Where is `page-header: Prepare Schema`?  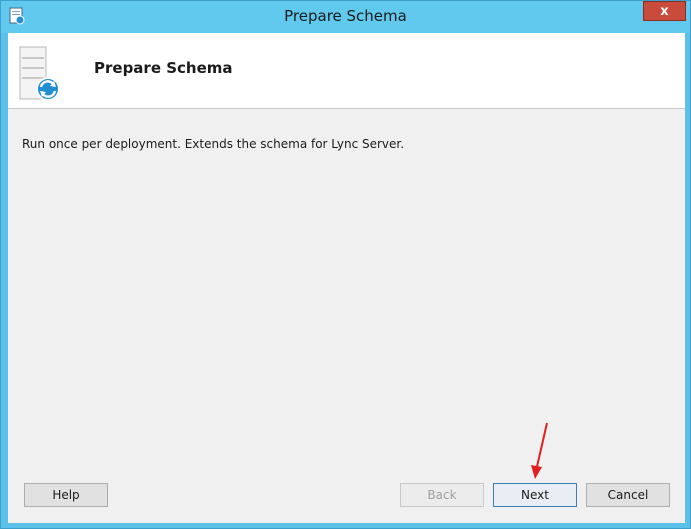
page-header: Prepare Schema is located at coordinates (346, 70).